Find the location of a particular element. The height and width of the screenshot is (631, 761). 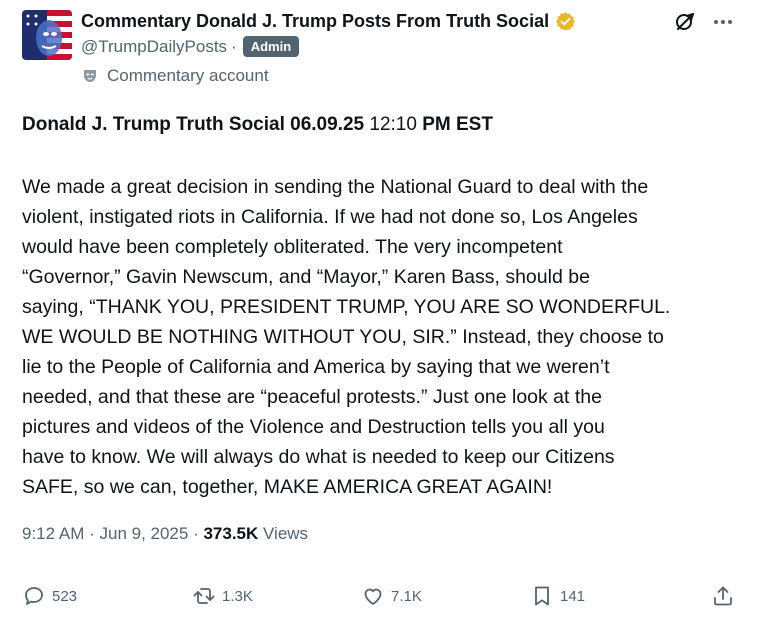

action-bar: 523 1.3K 7.1K 141 is located at coordinates (378, 600).